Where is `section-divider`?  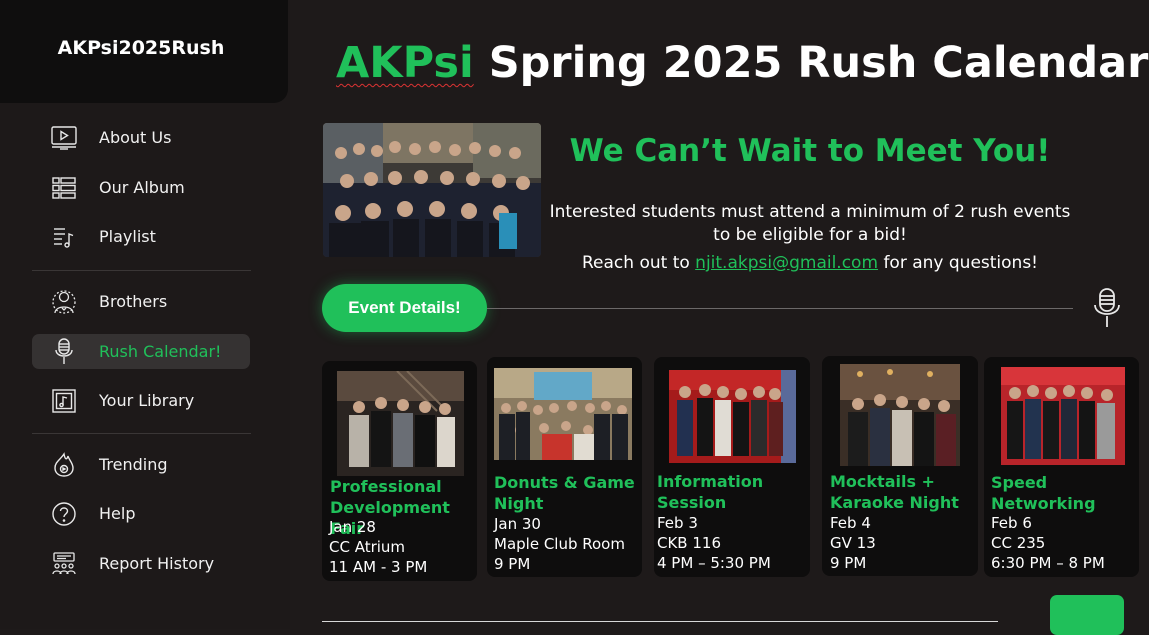 section-divider is located at coordinates (780, 308).